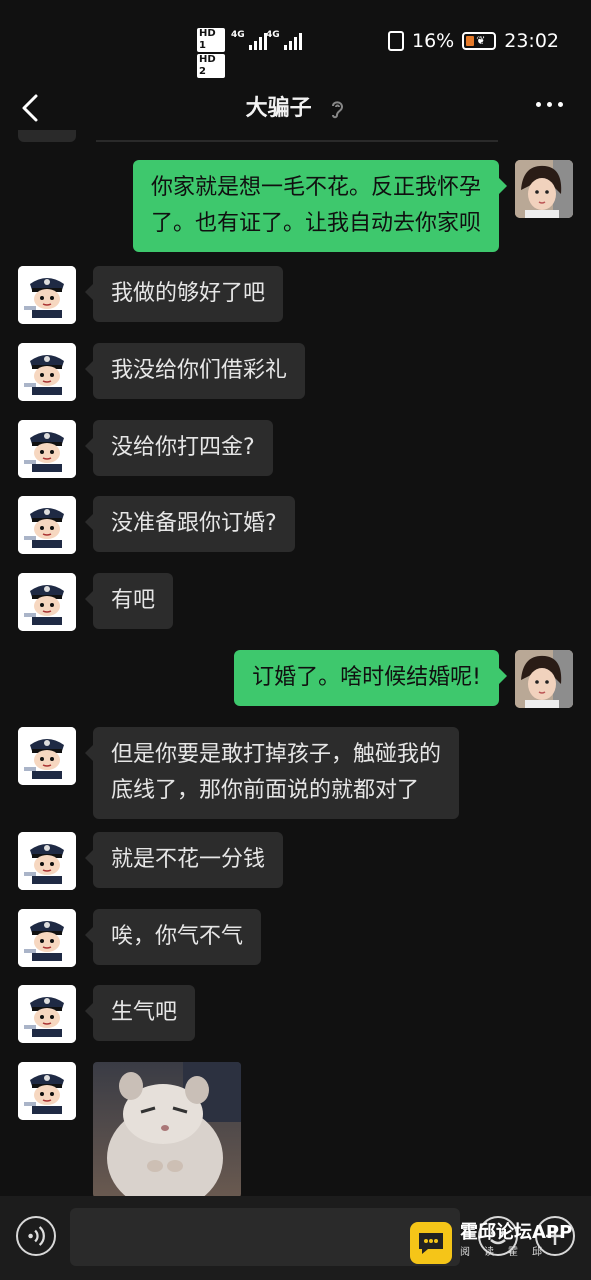 The image size is (591, 1280). I want to click on watermark: 霍邱论坛APP 阅读霍邱, so click(491, 1243).